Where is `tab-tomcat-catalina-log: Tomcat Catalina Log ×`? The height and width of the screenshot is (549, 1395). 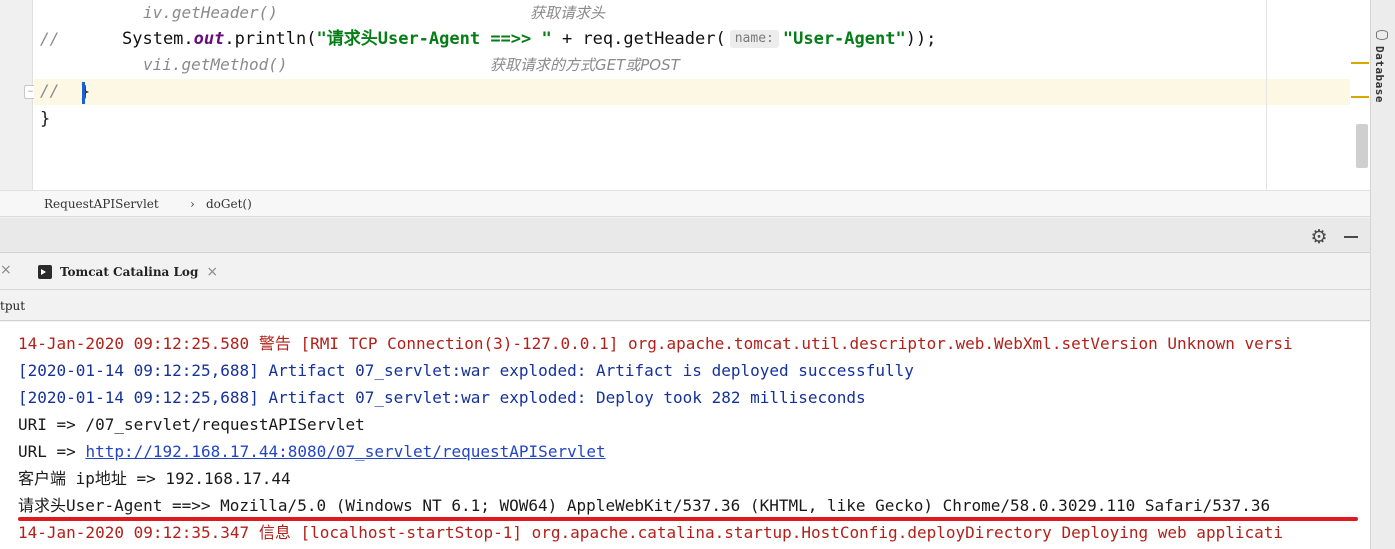
tab-tomcat-catalina-log: Tomcat Catalina Log × is located at coordinates (128, 272).